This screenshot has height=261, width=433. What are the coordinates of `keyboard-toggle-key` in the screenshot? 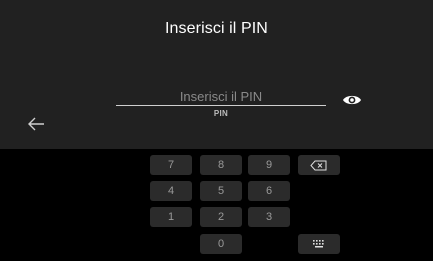 It's located at (319, 244).